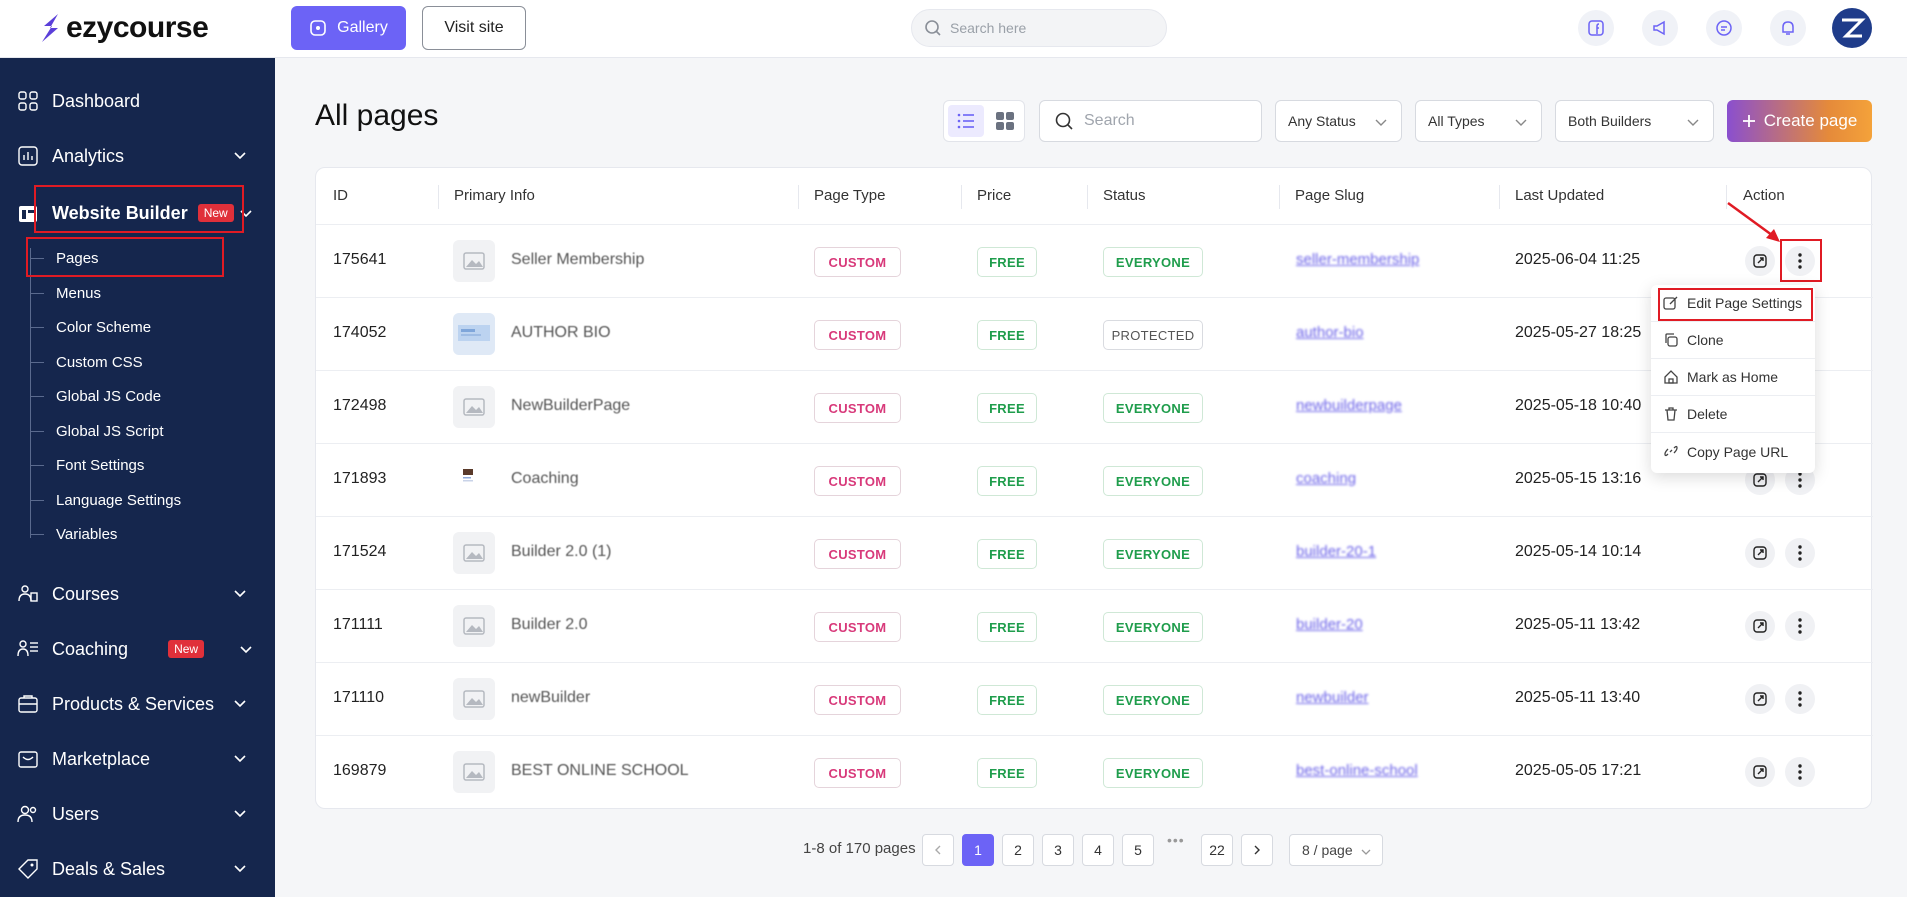 This screenshot has height=897, width=1907. I want to click on page-slug-link: builder-20-1, so click(1336, 551).